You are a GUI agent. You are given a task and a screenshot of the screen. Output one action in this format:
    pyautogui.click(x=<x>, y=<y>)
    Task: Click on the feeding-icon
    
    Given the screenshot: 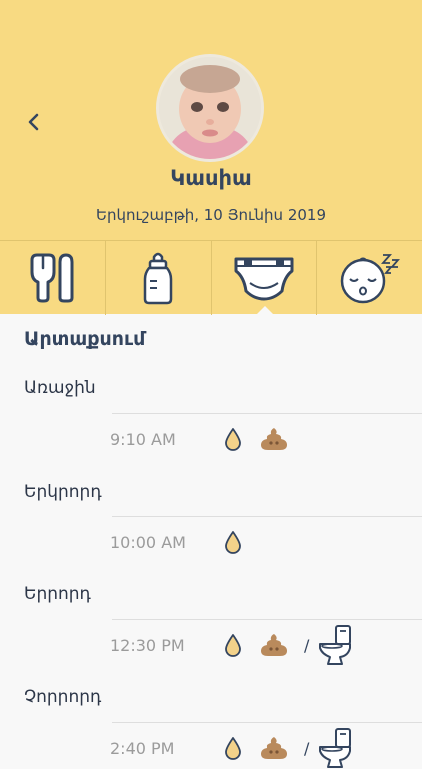 What is the action you would take?
    pyautogui.click(x=52, y=278)
    